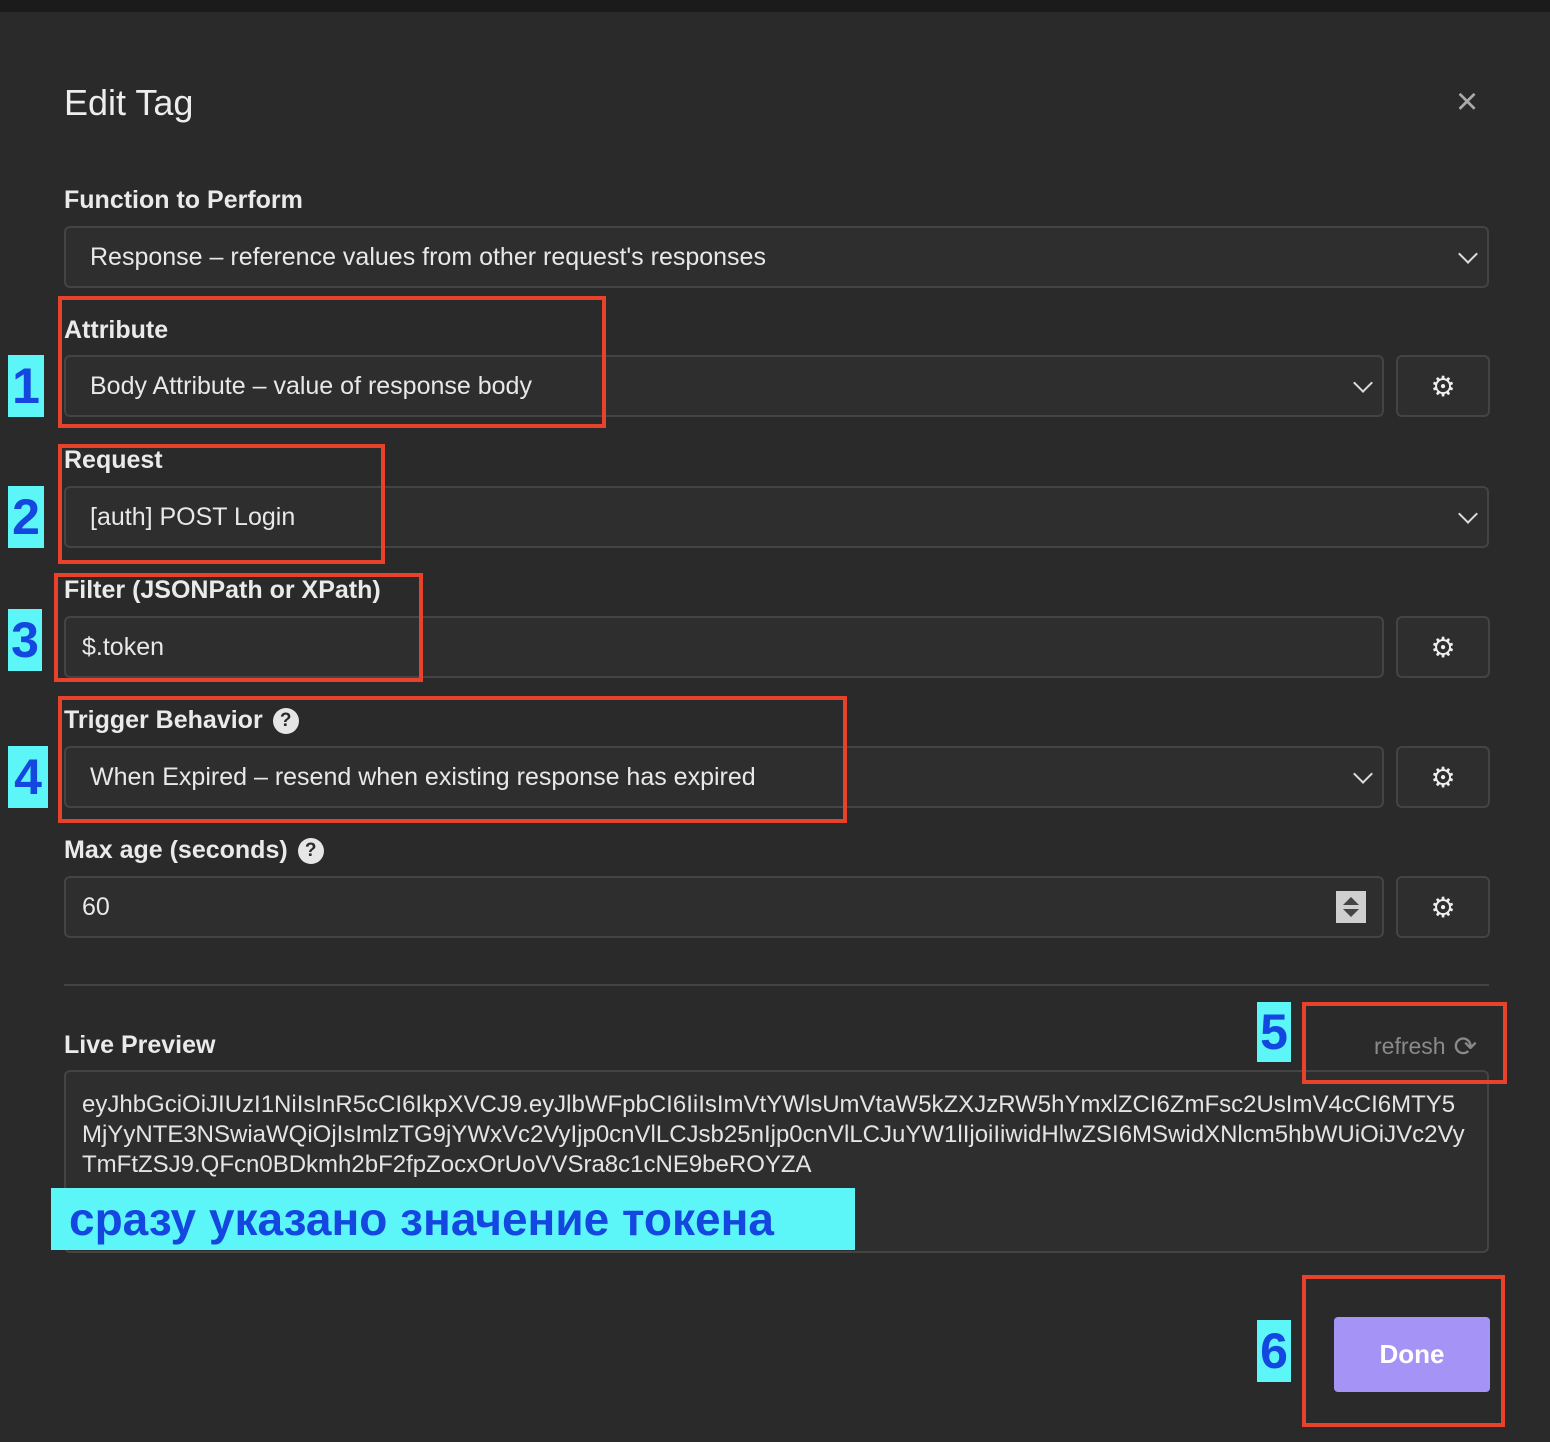 Image resolution: width=1550 pixels, height=1442 pixels. I want to click on filter-settings-button: ⚙, so click(1443, 647).